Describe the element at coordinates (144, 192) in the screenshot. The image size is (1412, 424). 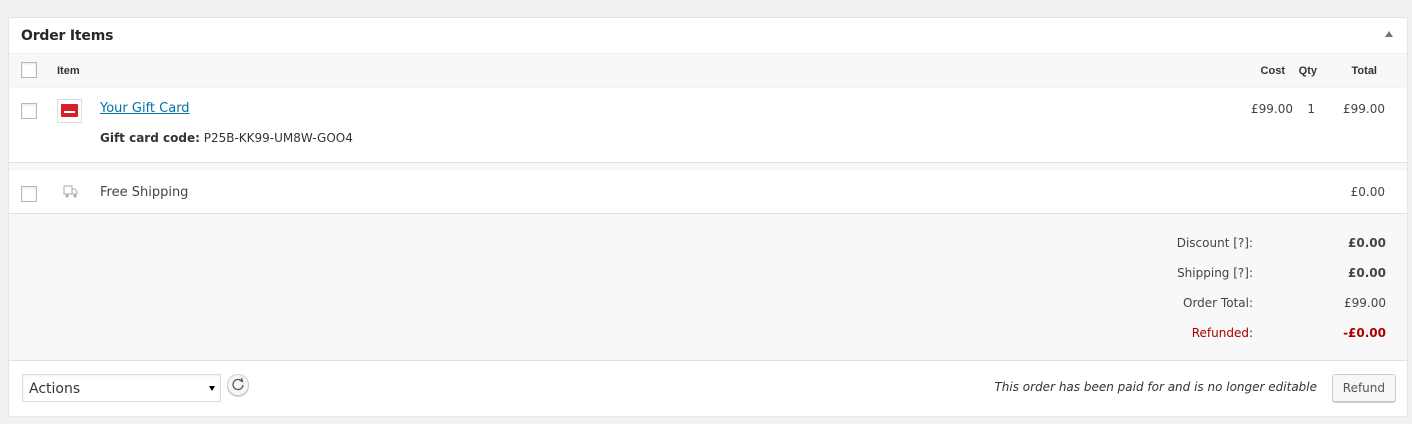
I see `shipping-method-name: Free Shipping` at that location.